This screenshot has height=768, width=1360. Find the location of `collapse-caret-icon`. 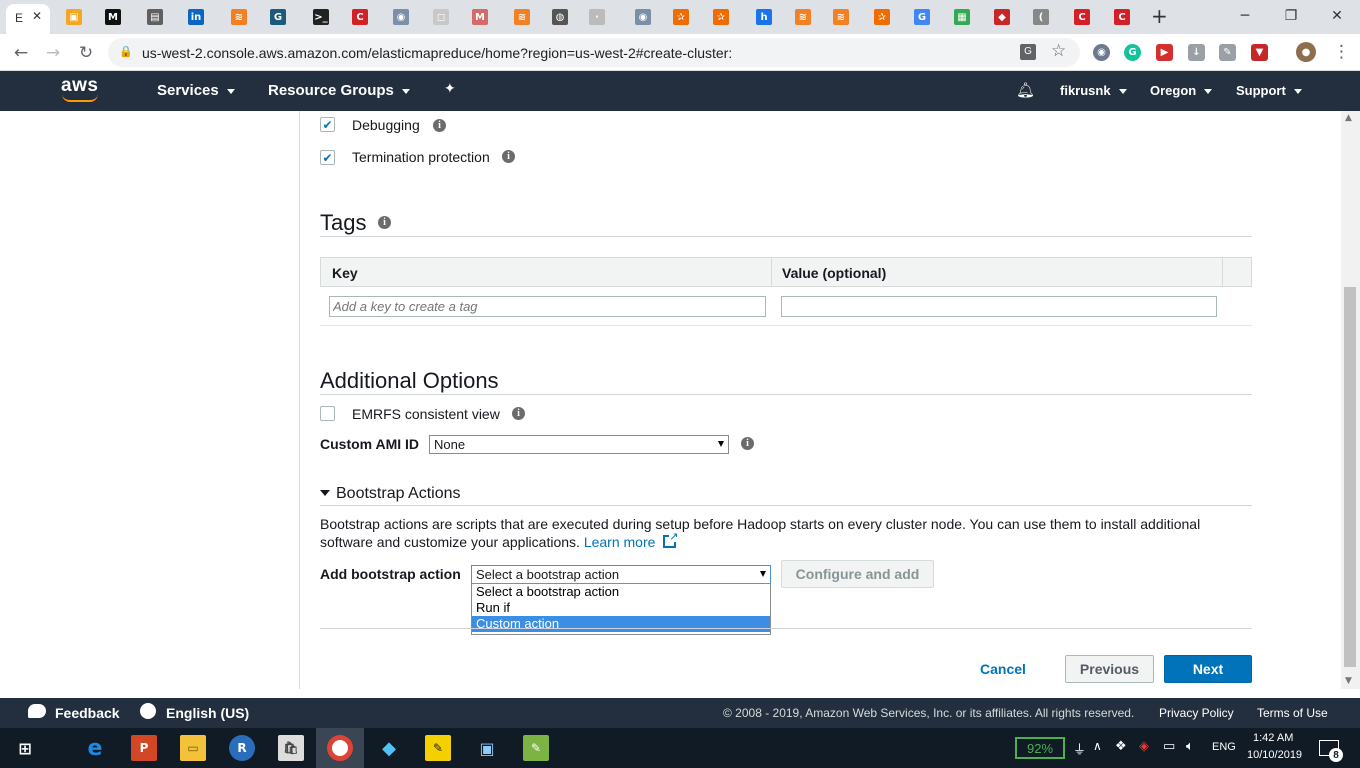

collapse-caret-icon is located at coordinates (325, 493).